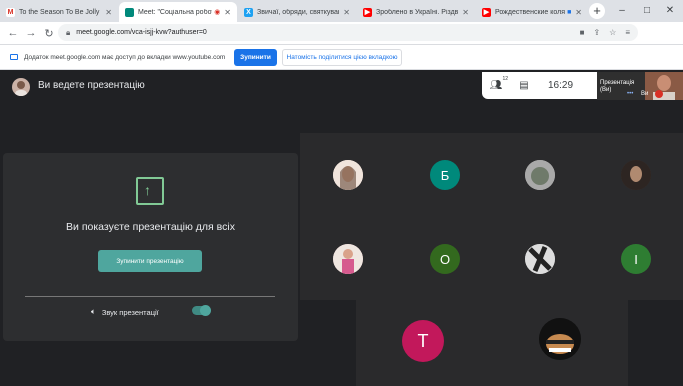 Image resolution: width=683 pixels, height=386 pixels. What do you see at coordinates (636, 259) in the screenshot?
I see `participant-avatar: І` at bounding box center [636, 259].